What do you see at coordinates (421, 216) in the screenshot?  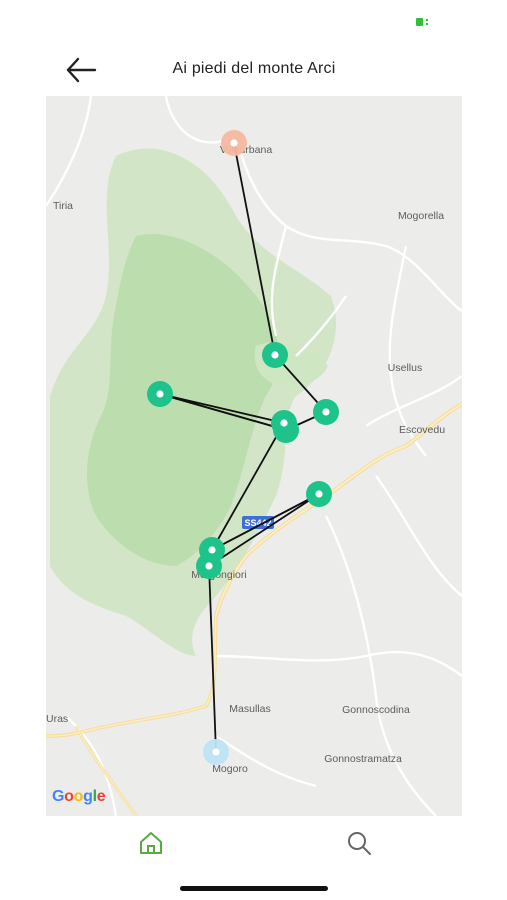 I see `place-label-mogorella: Mogorella` at bounding box center [421, 216].